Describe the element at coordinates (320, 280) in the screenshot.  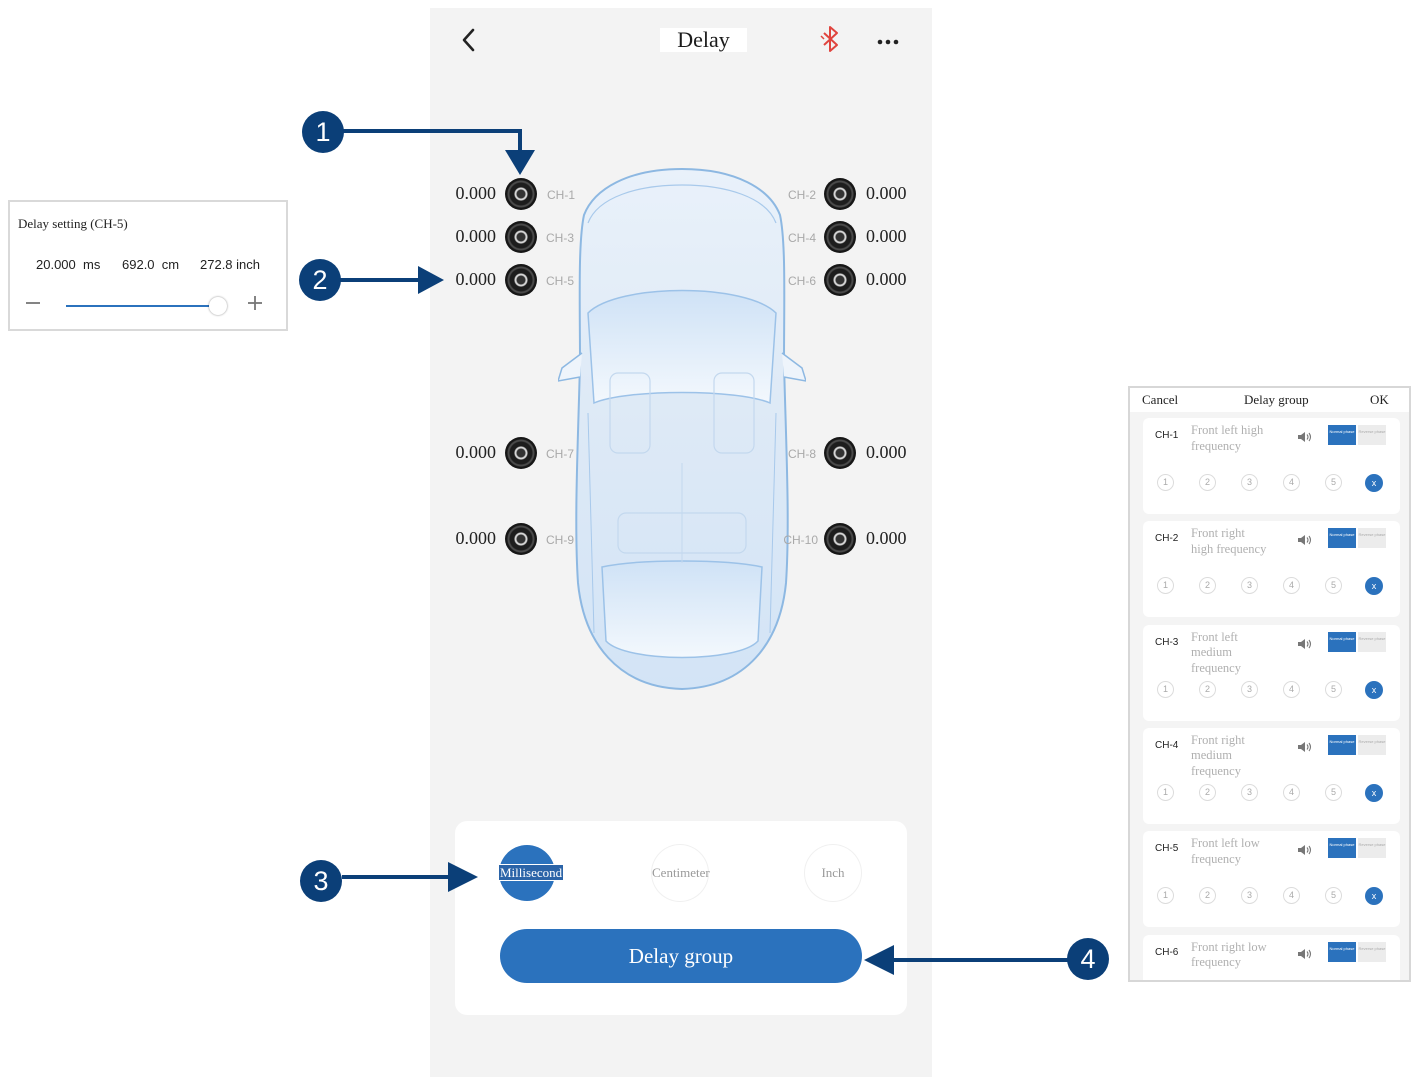
I see `callout-marker-2: 2` at that location.